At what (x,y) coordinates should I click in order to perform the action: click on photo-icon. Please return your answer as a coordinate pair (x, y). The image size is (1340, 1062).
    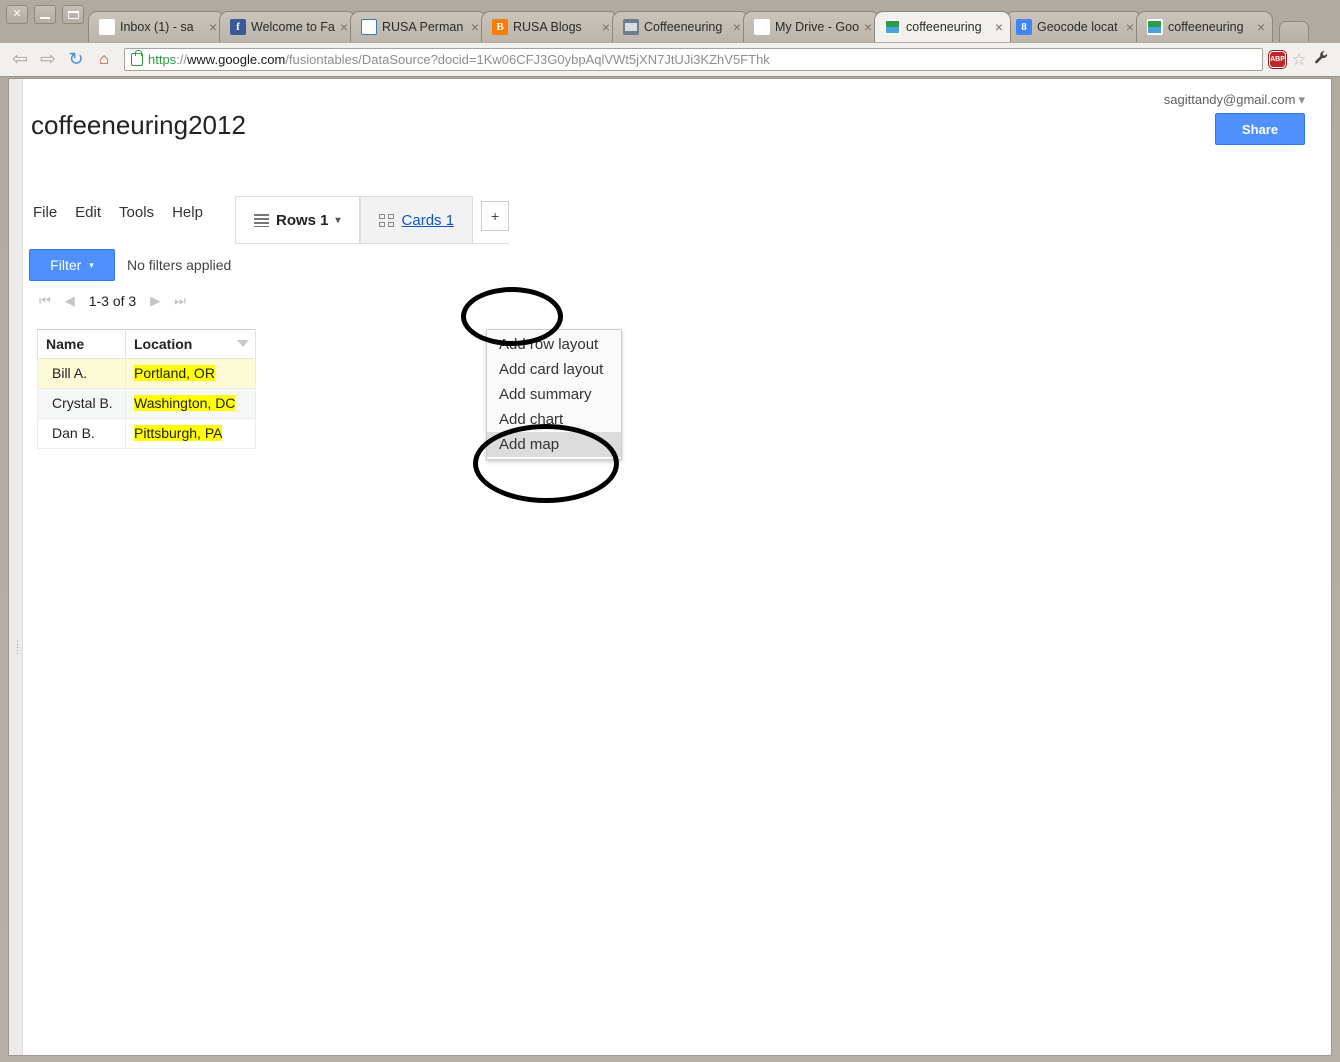
    Looking at the image, I should click on (631, 27).